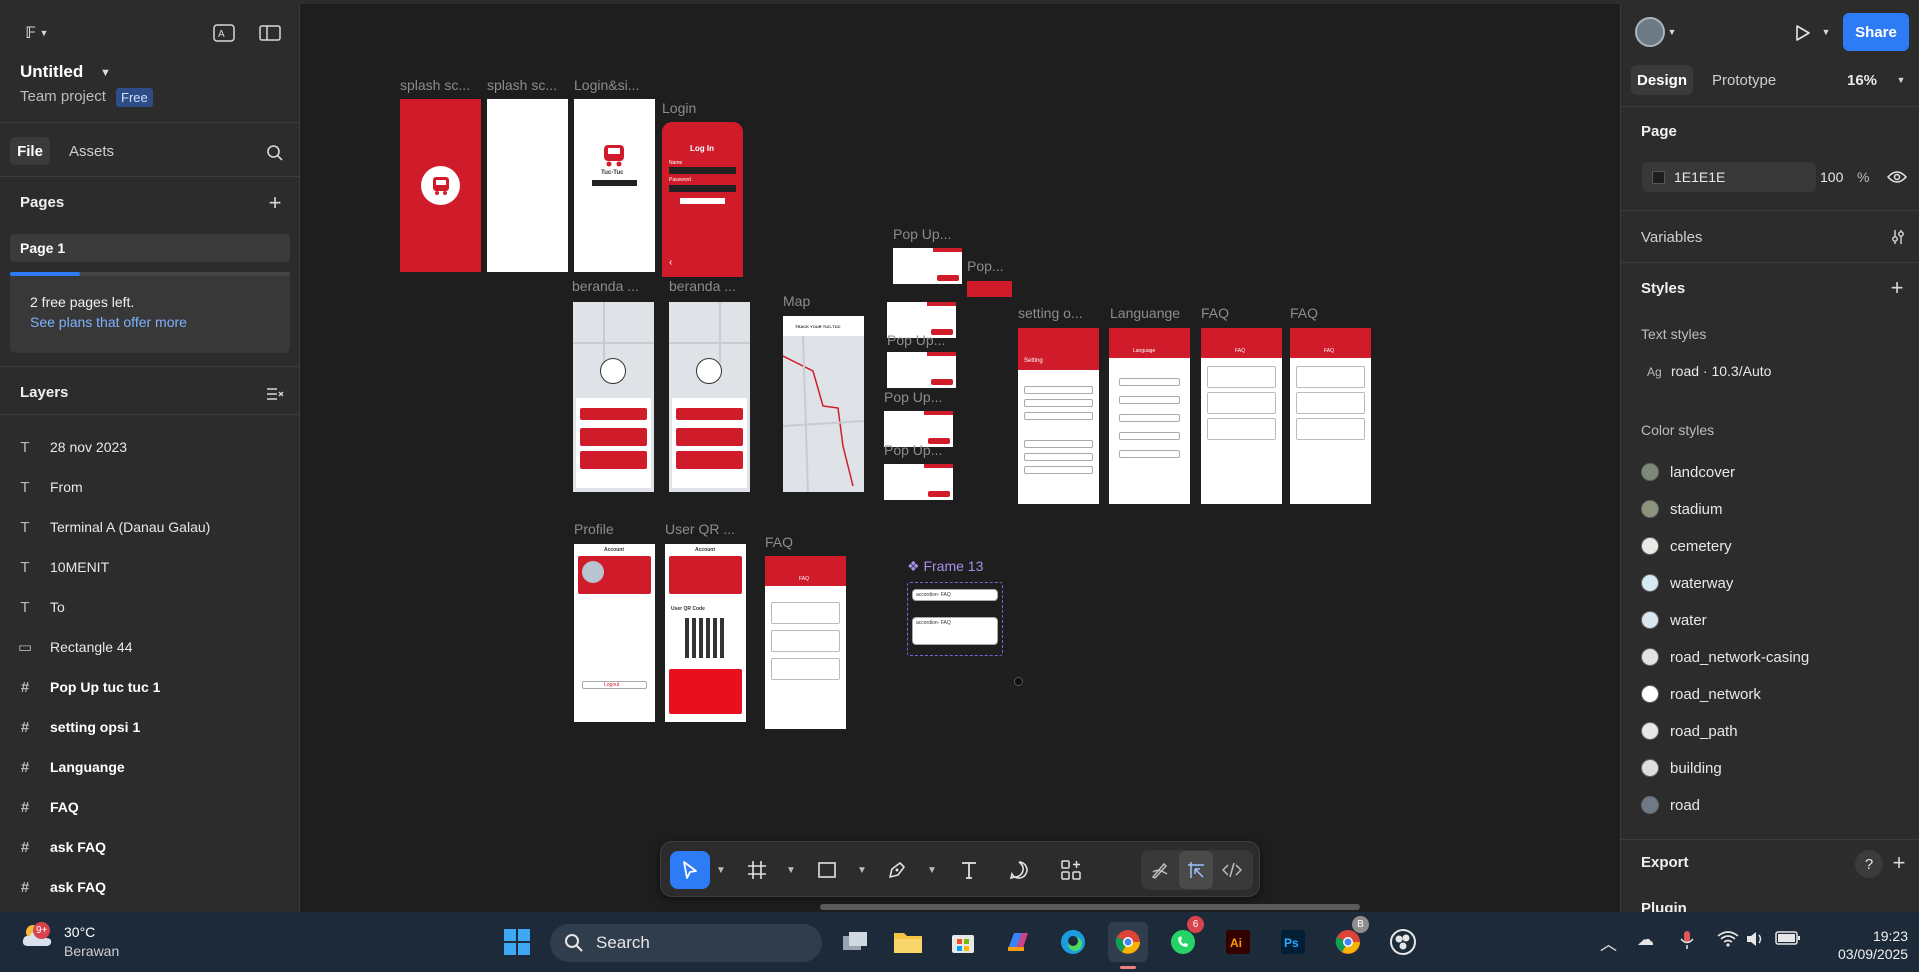 The width and height of the screenshot is (1919, 972). What do you see at coordinates (51, 72) in the screenshot?
I see `file-title: Untitled` at bounding box center [51, 72].